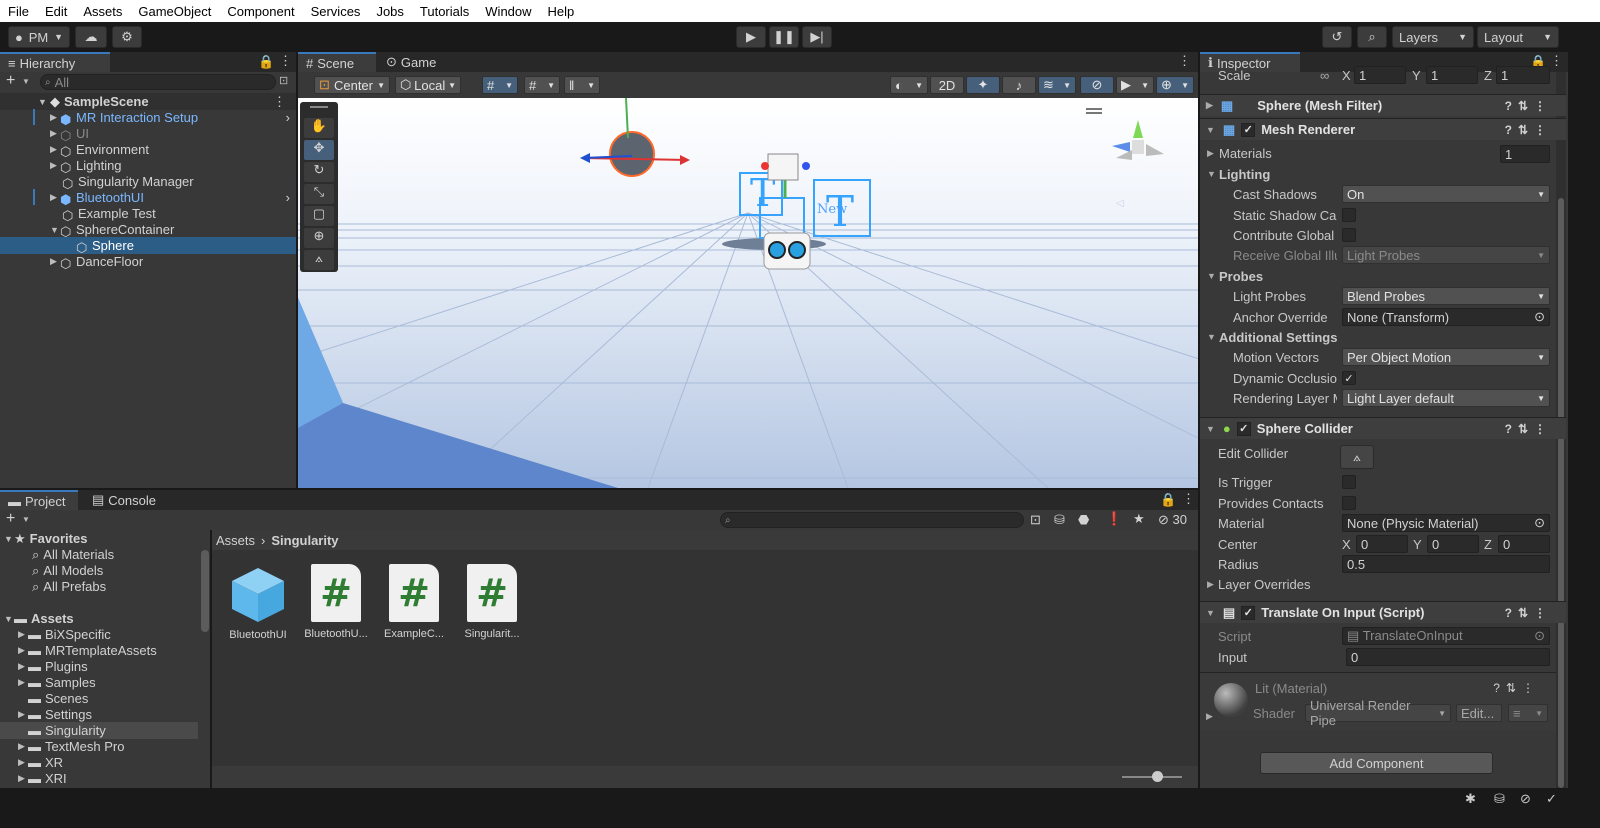  Describe the element at coordinates (413, 62) in the screenshot. I see `tab-game: ⊙ Game` at that location.